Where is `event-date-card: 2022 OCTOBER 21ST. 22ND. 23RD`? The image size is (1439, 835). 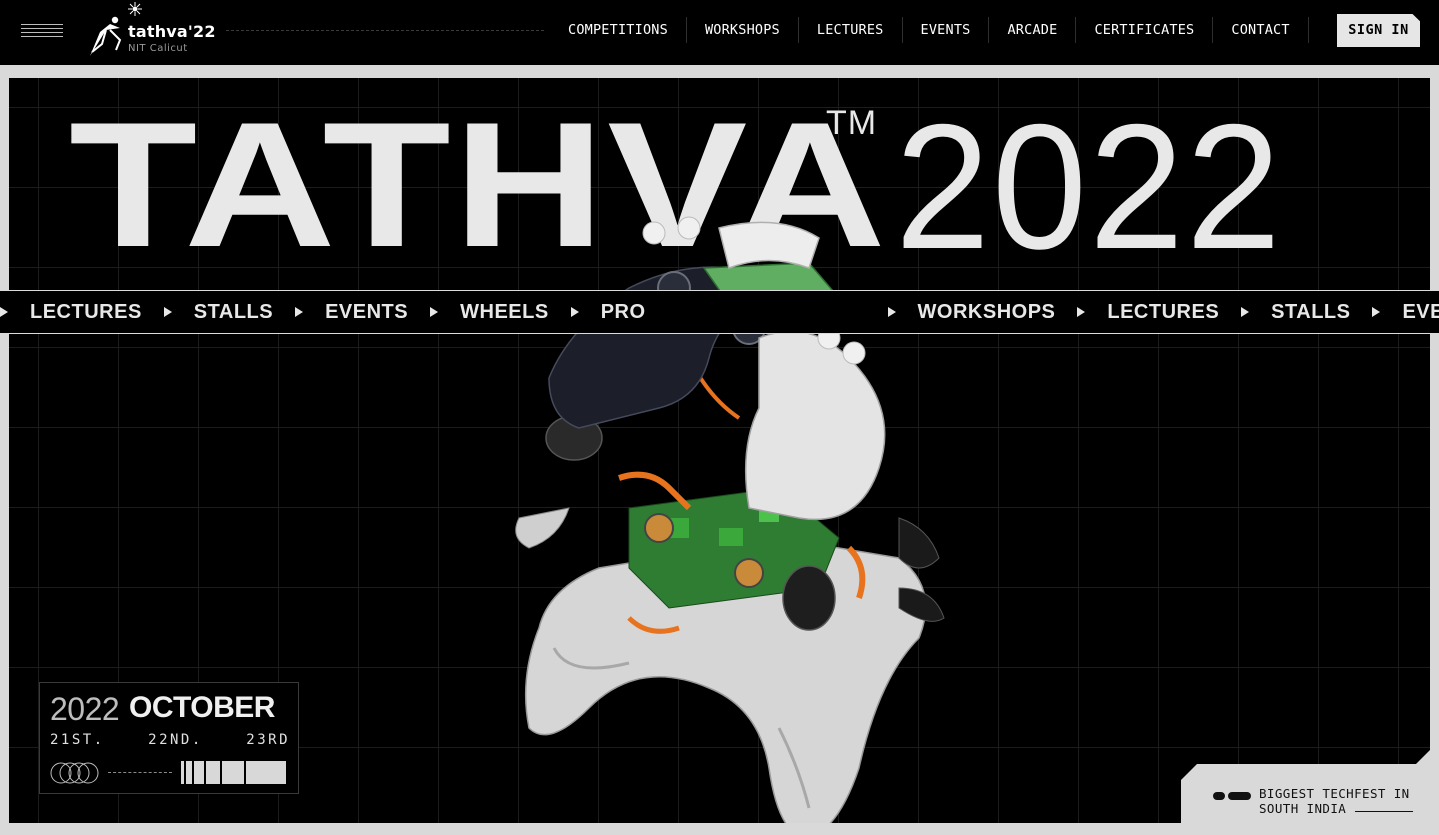 event-date-card: 2022 OCTOBER 21ST. 22ND. 23RD is located at coordinates (169, 738).